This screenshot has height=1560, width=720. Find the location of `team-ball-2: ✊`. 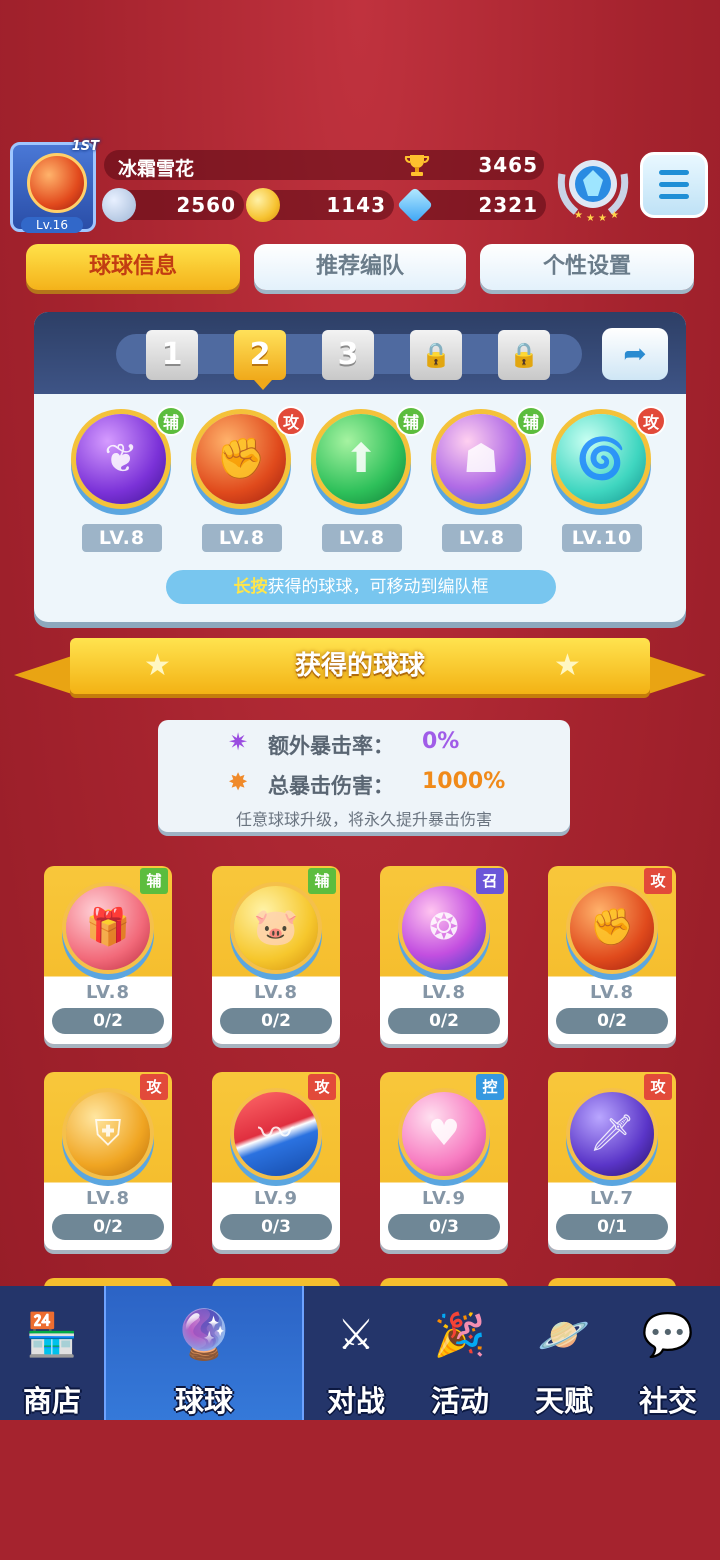

team-ball-2: ✊ is located at coordinates (241, 459).